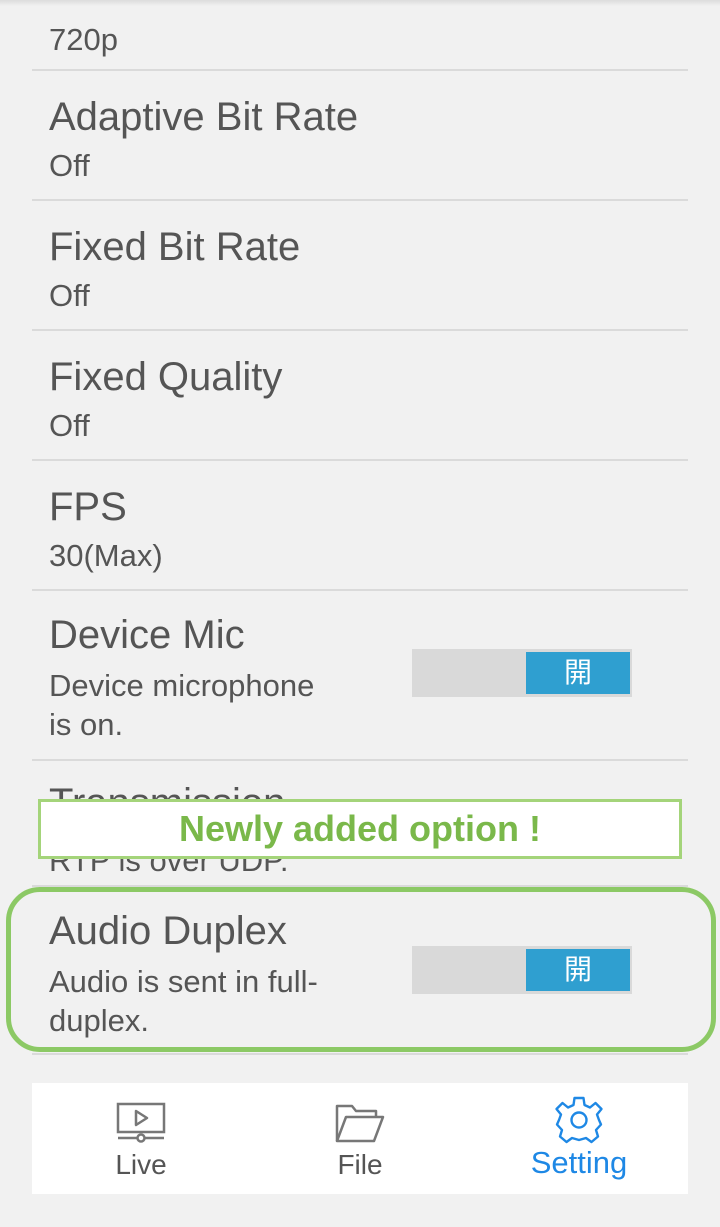 This screenshot has height=1227, width=720. Describe the element at coordinates (141, 1122) in the screenshot. I see `live-video-icon` at that location.